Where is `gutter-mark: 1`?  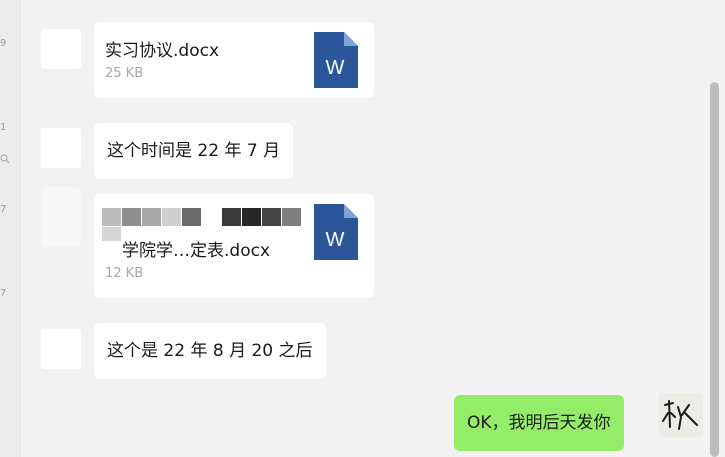
gutter-mark: 1 is located at coordinates (3, 127).